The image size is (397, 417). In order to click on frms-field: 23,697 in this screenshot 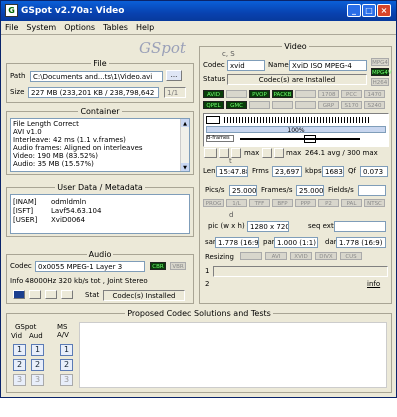, I will do `click(287, 171)`.